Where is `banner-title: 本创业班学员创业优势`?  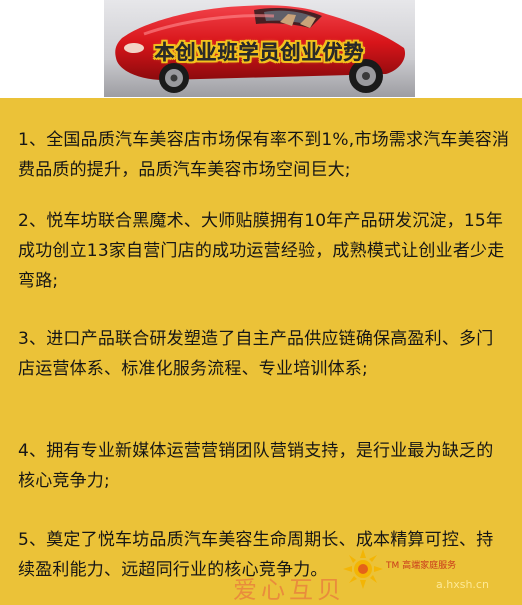
banner-title: 本创业班学员创业优势 is located at coordinates (259, 52).